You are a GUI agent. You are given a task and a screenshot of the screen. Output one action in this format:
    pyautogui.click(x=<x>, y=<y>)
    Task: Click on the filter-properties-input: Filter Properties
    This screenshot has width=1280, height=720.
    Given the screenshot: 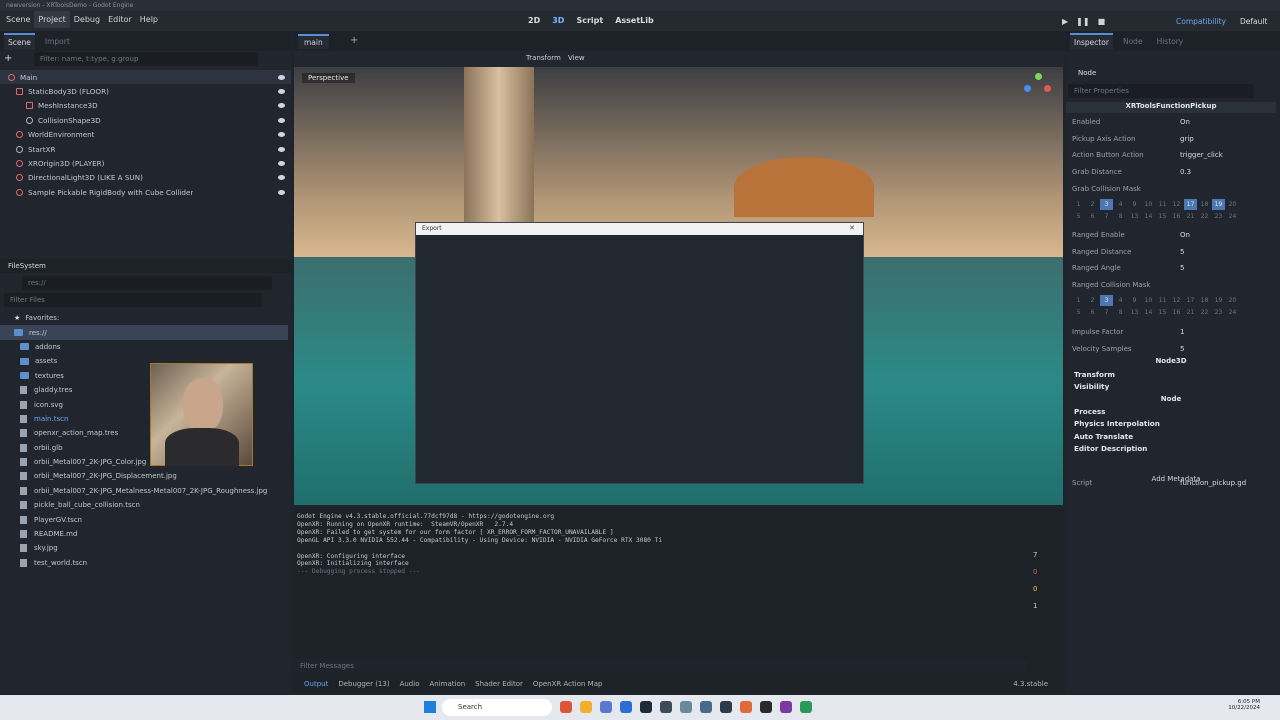 What is the action you would take?
    pyautogui.click(x=1161, y=91)
    